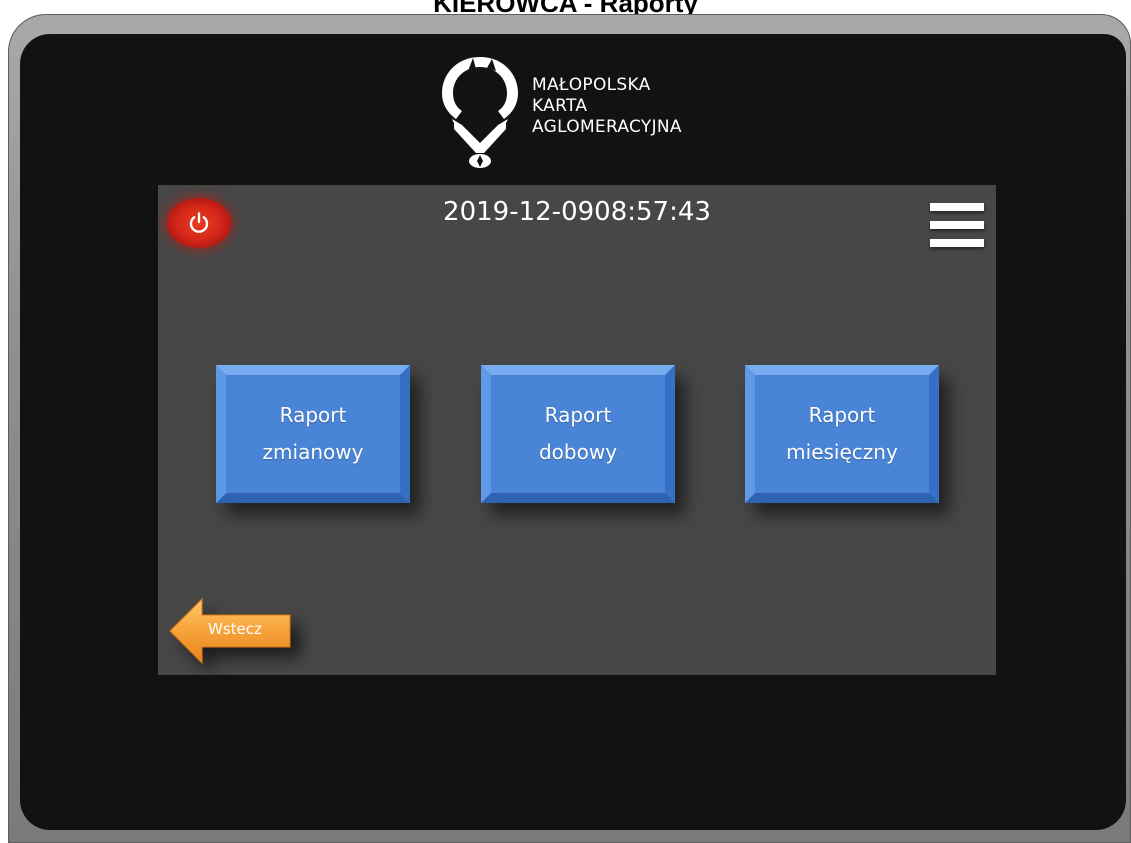 Image resolution: width=1131 pixels, height=843 pixels. I want to click on report-shift-label: Raport zmianowy, so click(313, 434).